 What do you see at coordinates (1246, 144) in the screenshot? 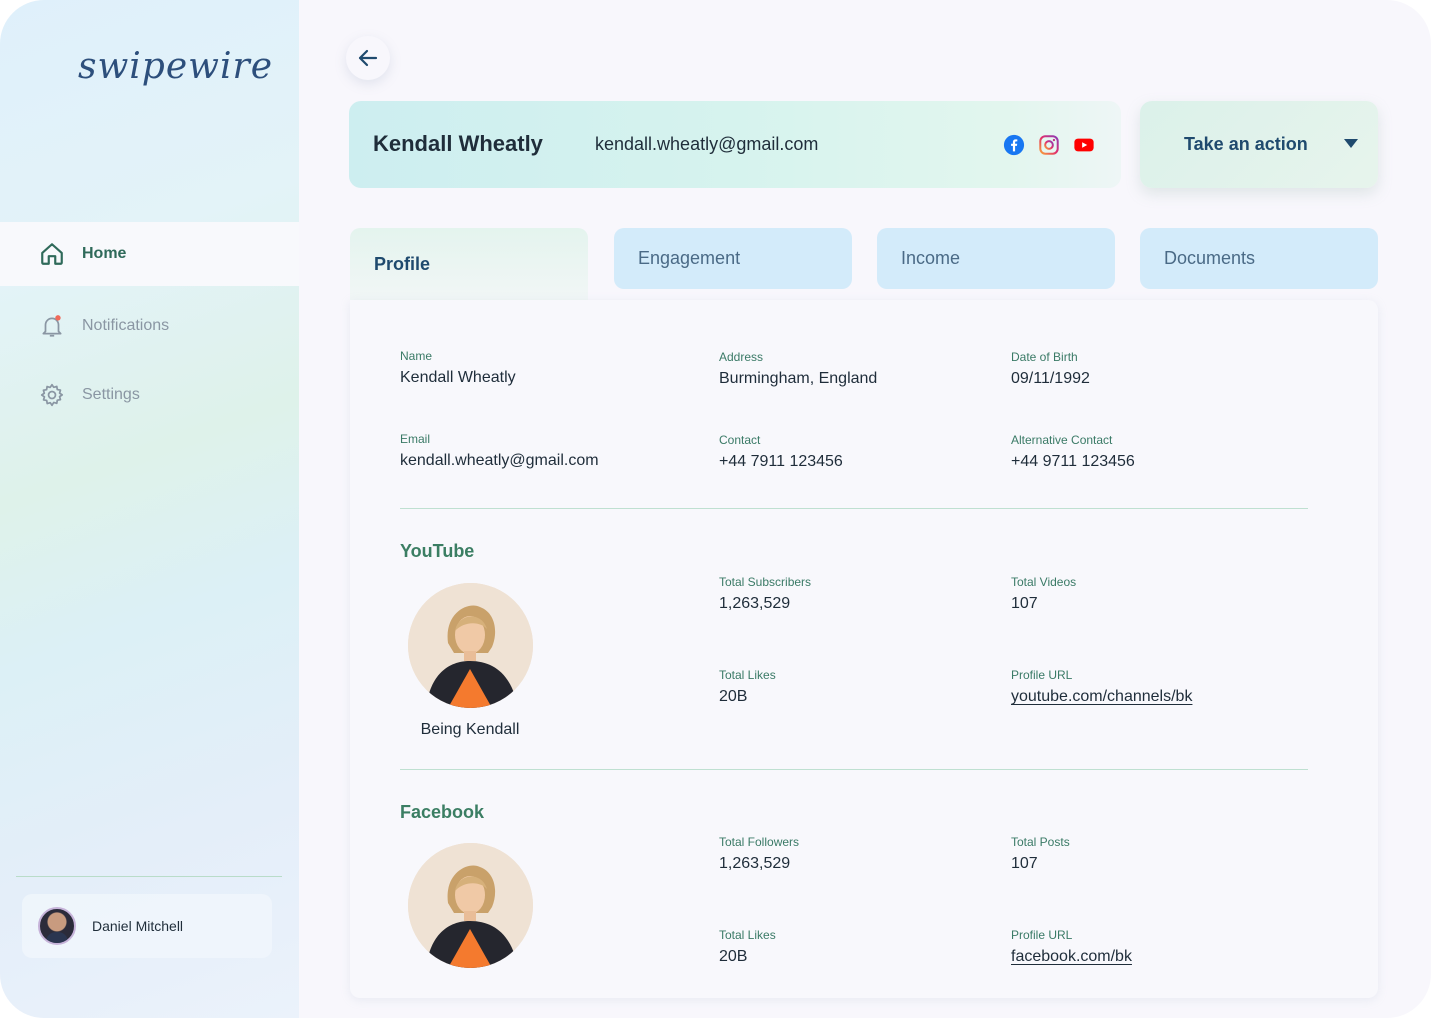
I see `take-action-label: Take an action` at bounding box center [1246, 144].